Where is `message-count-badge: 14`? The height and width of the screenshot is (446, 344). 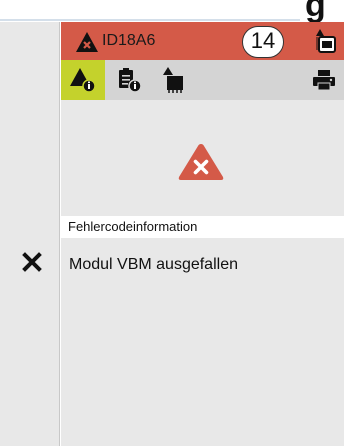
message-count-badge: 14 is located at coordinates (263, 42).